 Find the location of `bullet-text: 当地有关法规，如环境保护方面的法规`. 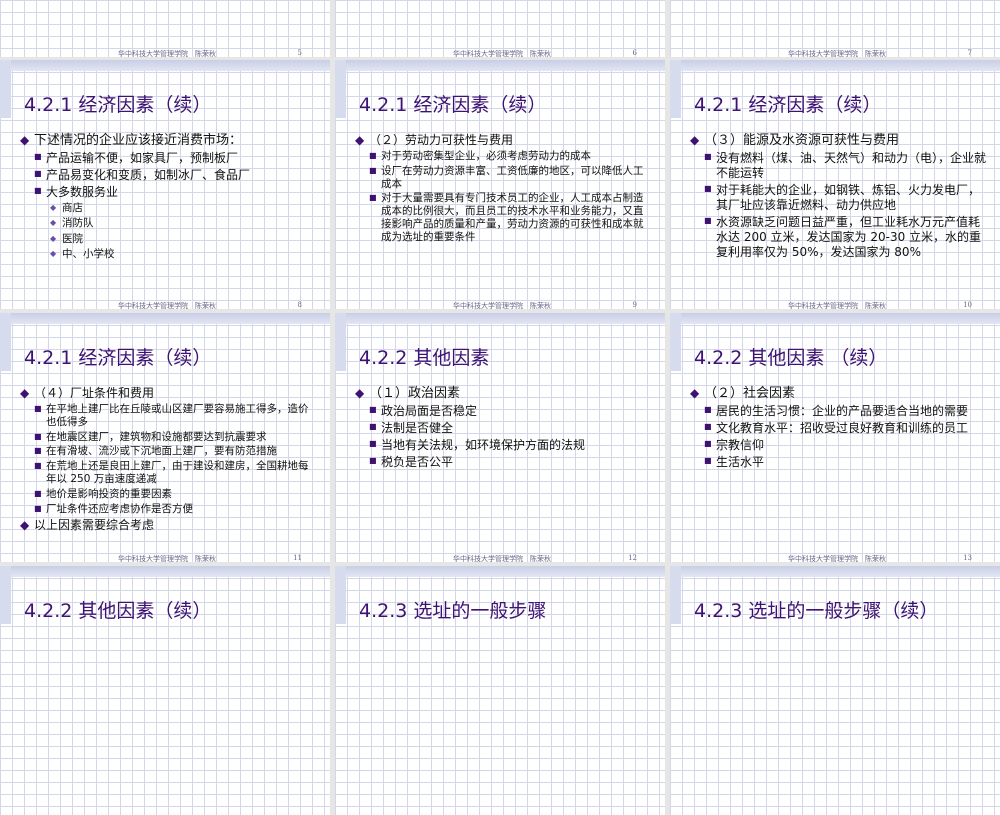

bullet-text: 当地有关法规，如环境保护方面的法规 is located at coordinates (483, 445).